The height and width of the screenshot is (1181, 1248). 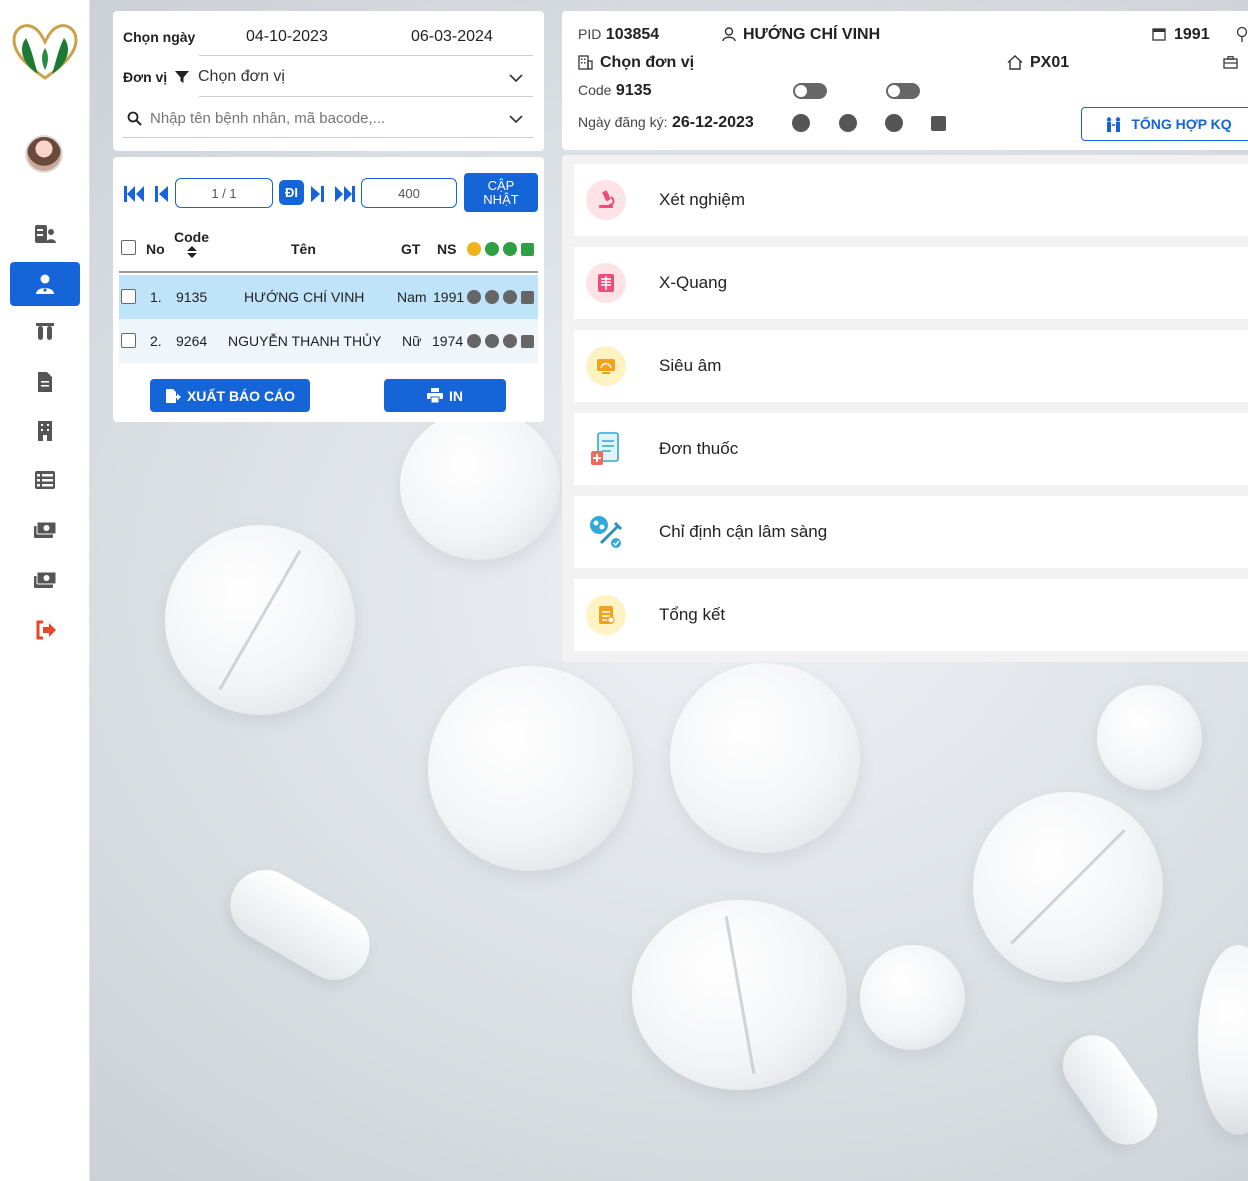 What do you see at coordinates (692, 614) in the screenshot?
I see `menu-item-label: Tổng kết` at bounding box center [692, 614].